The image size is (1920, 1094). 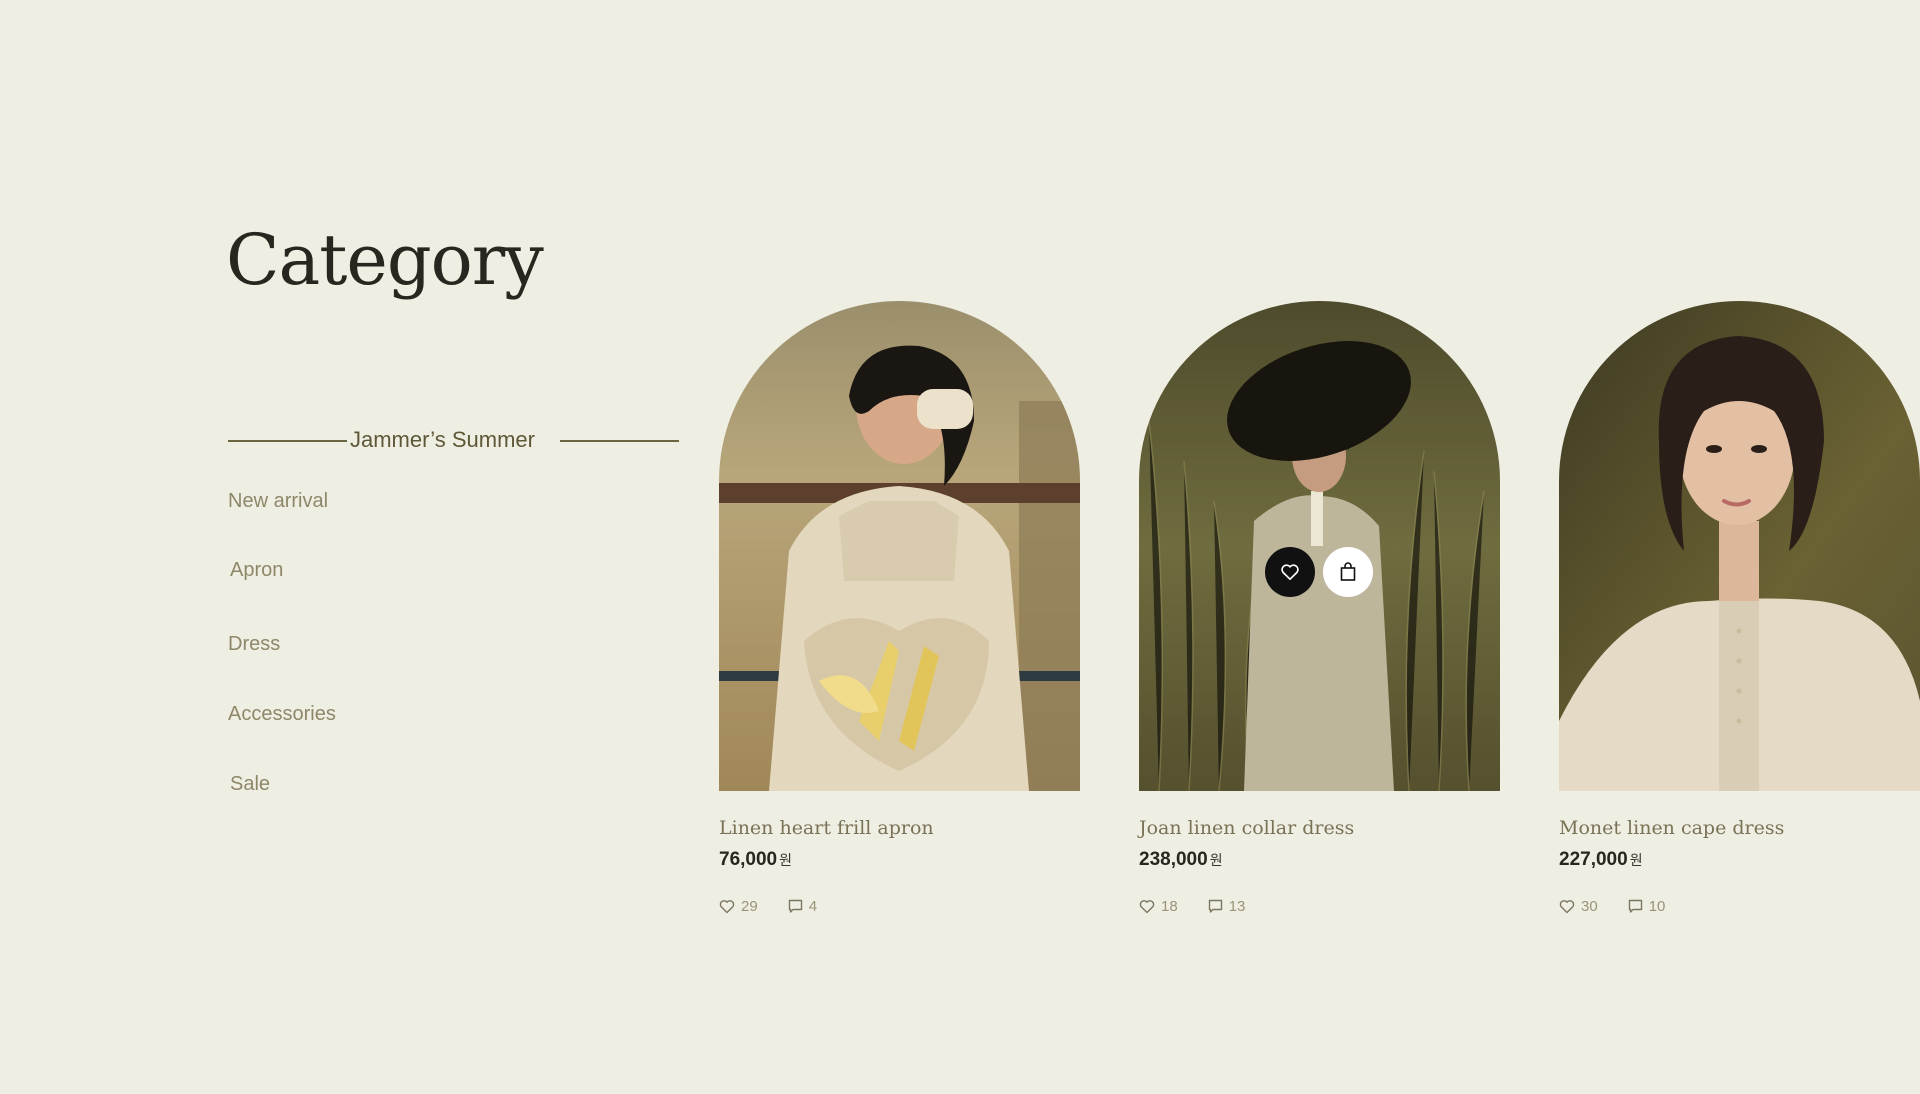 What do you see at coordinates (1226, 906) in the screenshot?
I see `comment-count: 13` at bounding box center [1226, 906].